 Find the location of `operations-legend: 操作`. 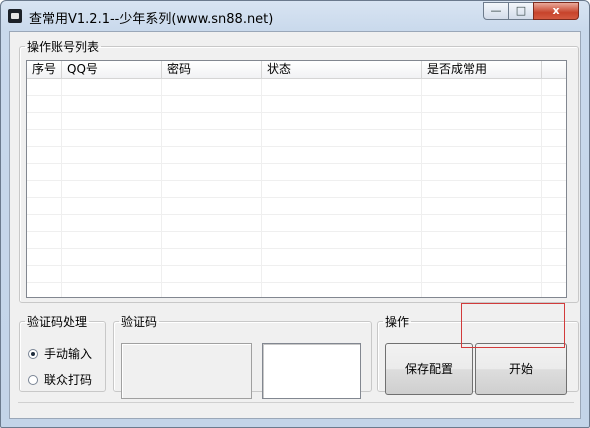

operations-legend: 操作 is located at coordinates (397, 322).